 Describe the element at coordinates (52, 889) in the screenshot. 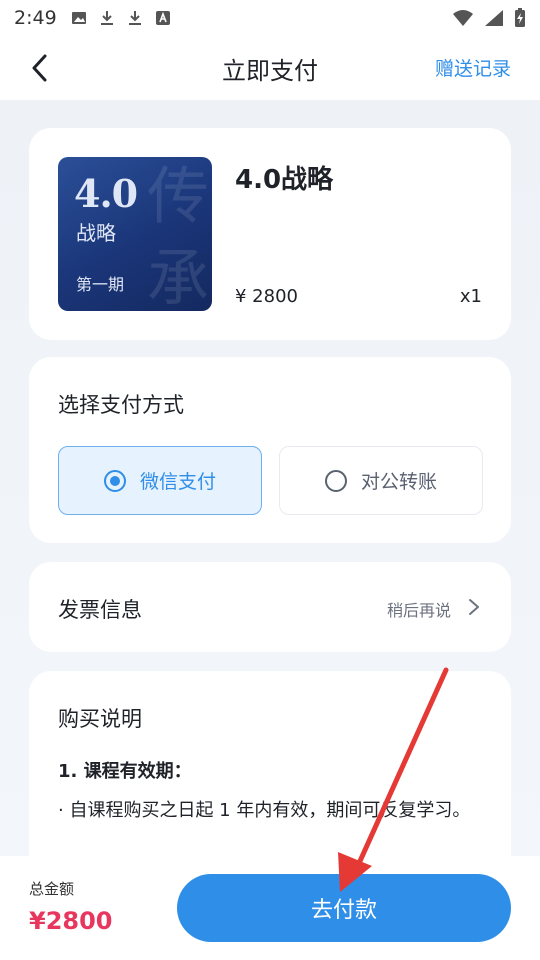

I see `total-label: 总金额` at that location.